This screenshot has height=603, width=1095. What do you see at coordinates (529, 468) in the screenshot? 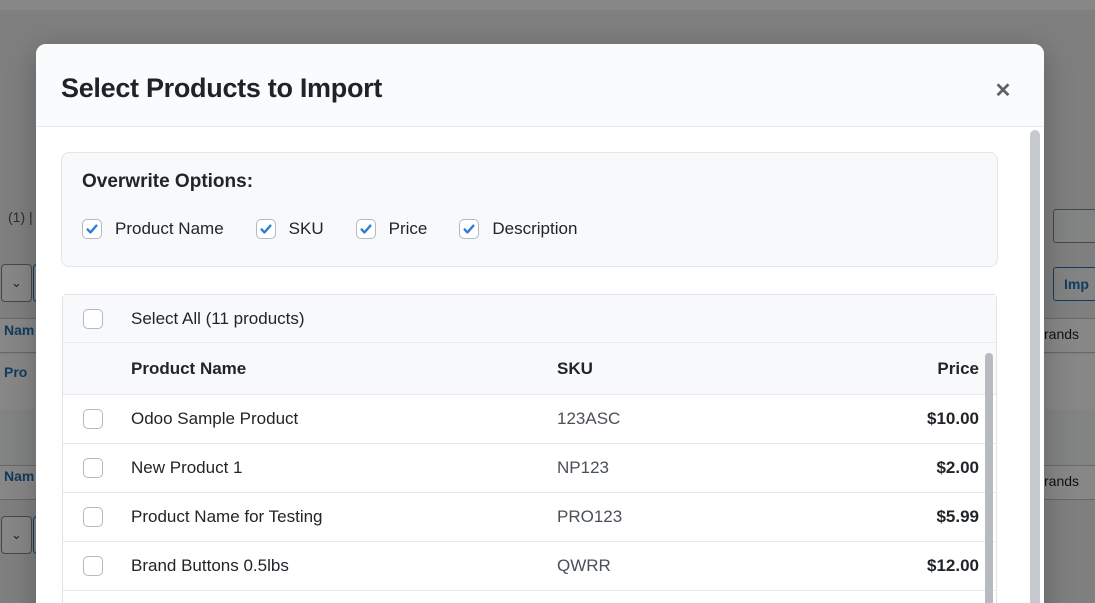
I see `table-row: New Product 1 NP123 $2.00` at bounding box center [529, 468].